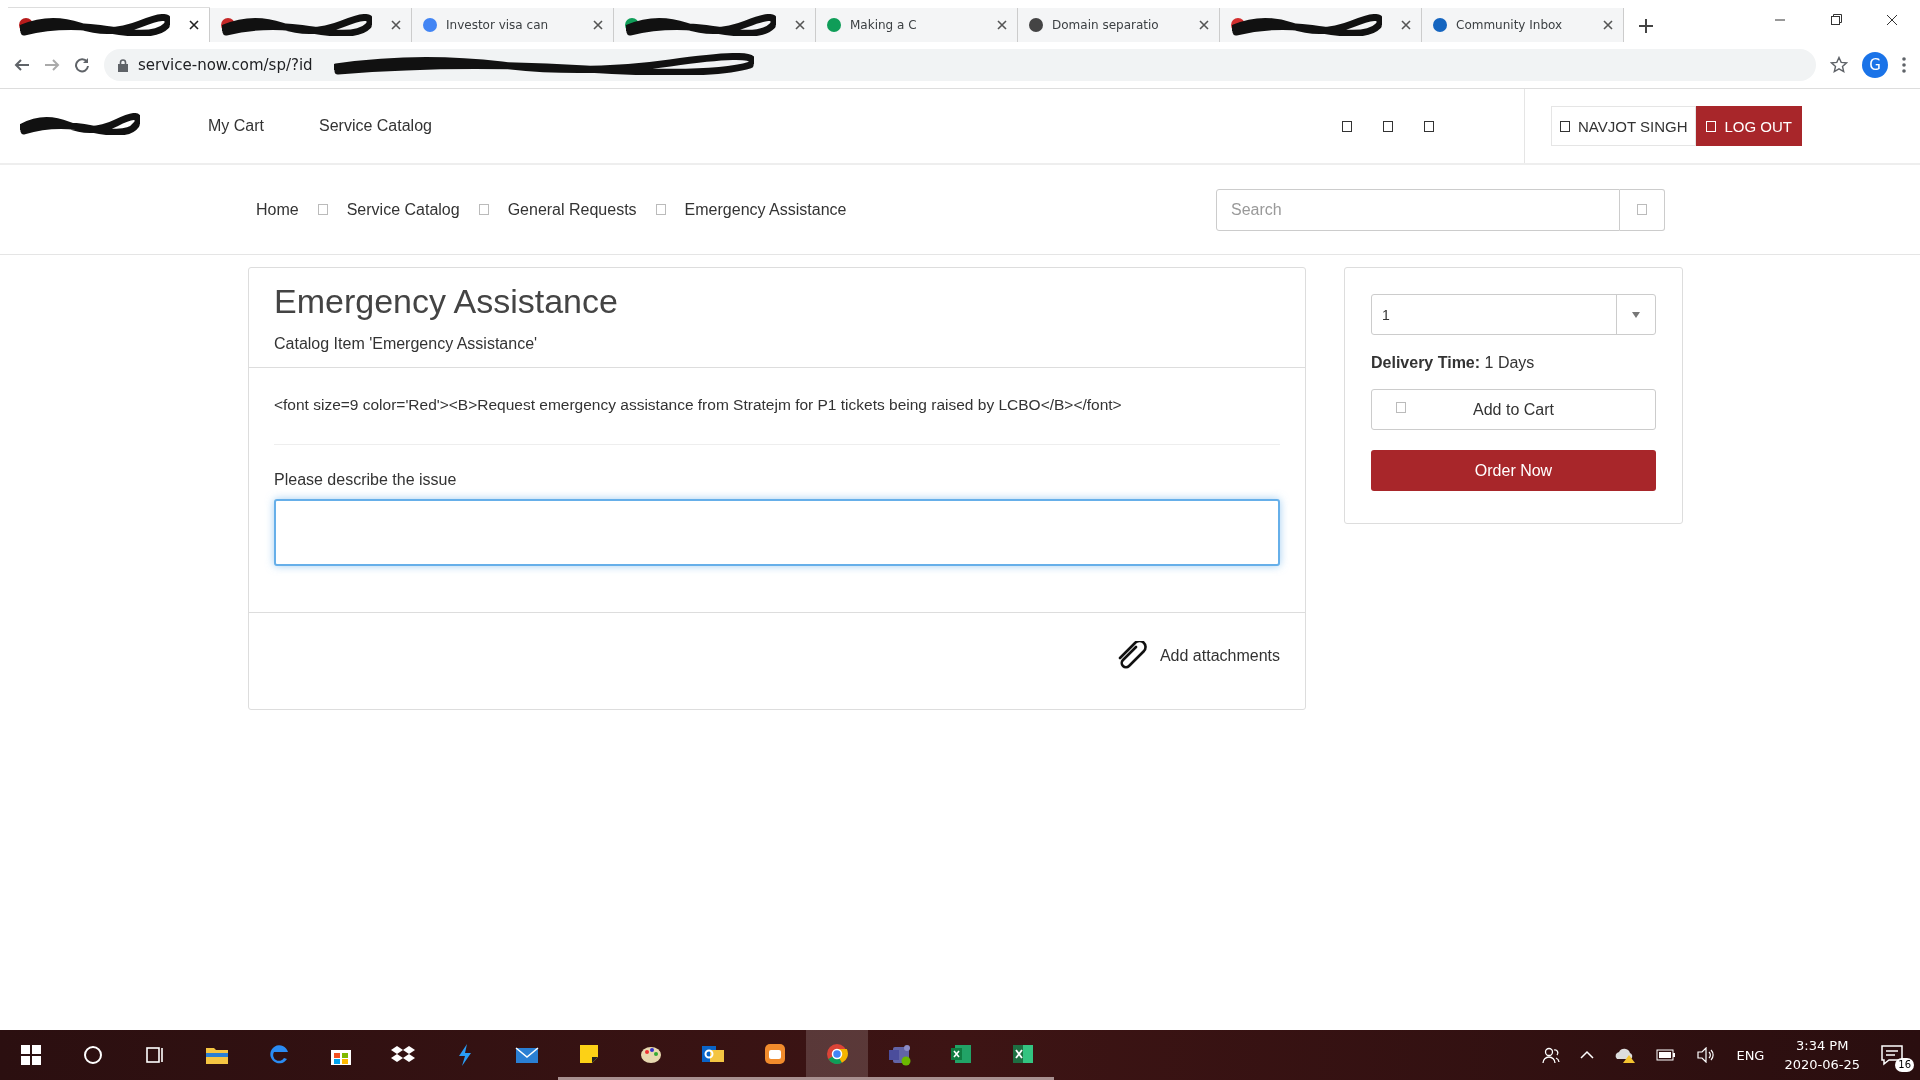 This screenshot has width=1920, height=1080. What do you see at coordinates (960, 65) in the screenshot?
I see `address-bar: service-now.com/sp/?id` at bounding box center [960, 65].